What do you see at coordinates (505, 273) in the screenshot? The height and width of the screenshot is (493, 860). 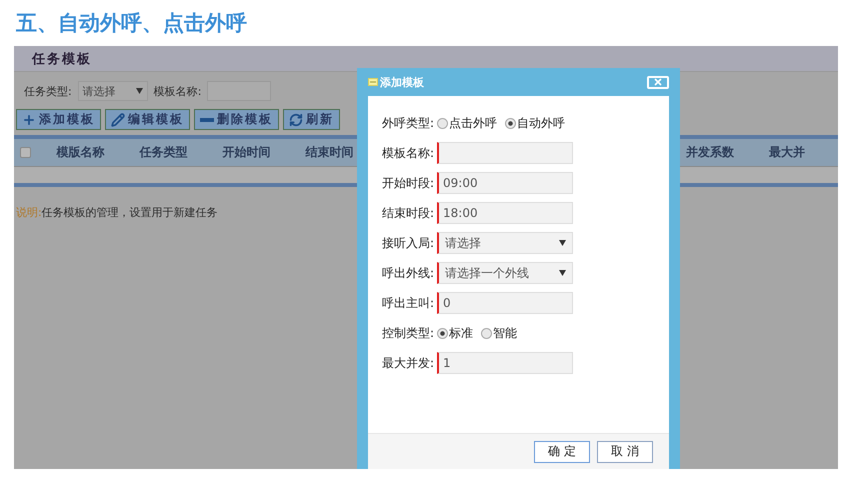 I see `dropdown: 请选择一个外线` at bounding box center [505, 273].